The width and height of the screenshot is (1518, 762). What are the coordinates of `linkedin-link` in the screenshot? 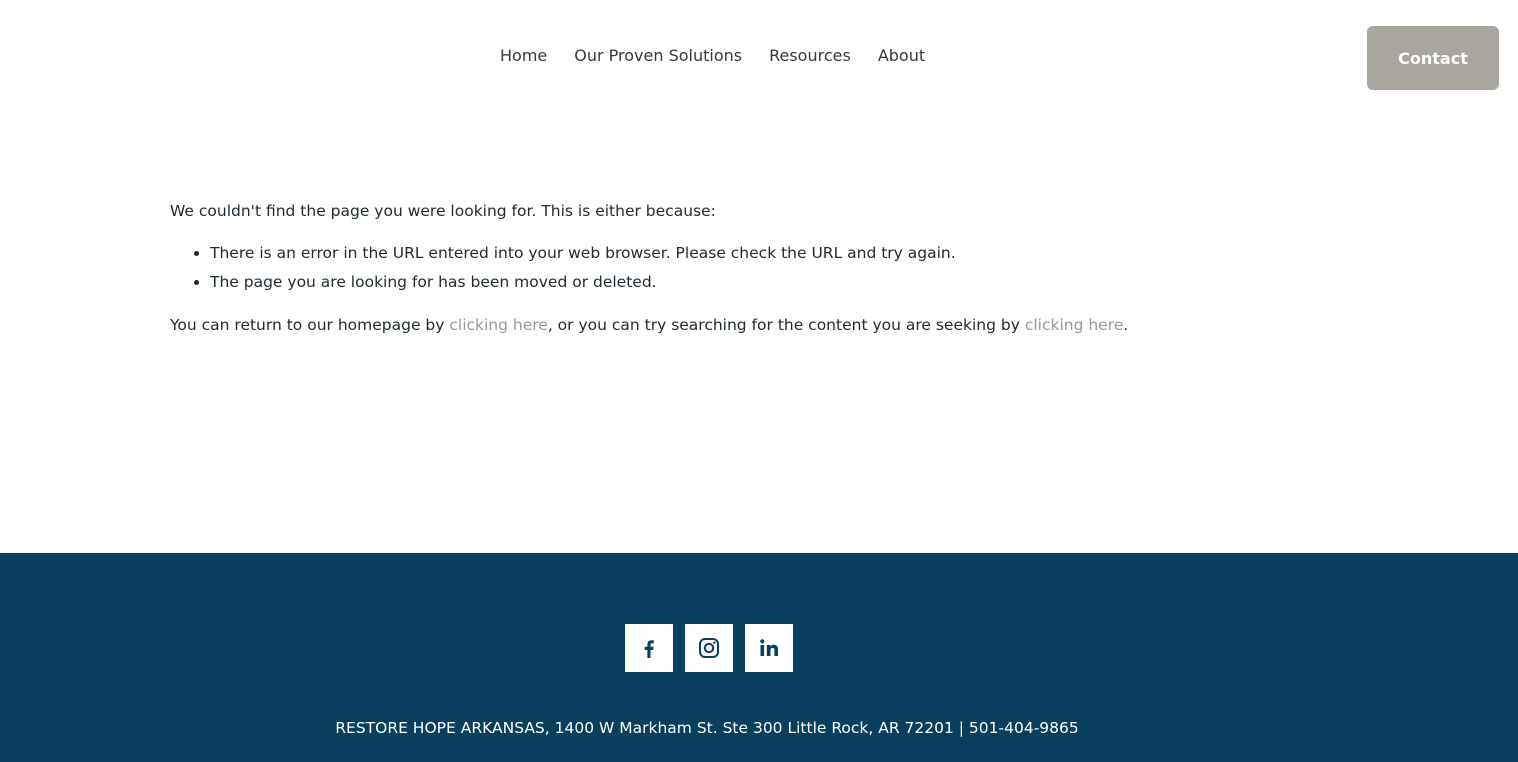 It's located at (769, 648).